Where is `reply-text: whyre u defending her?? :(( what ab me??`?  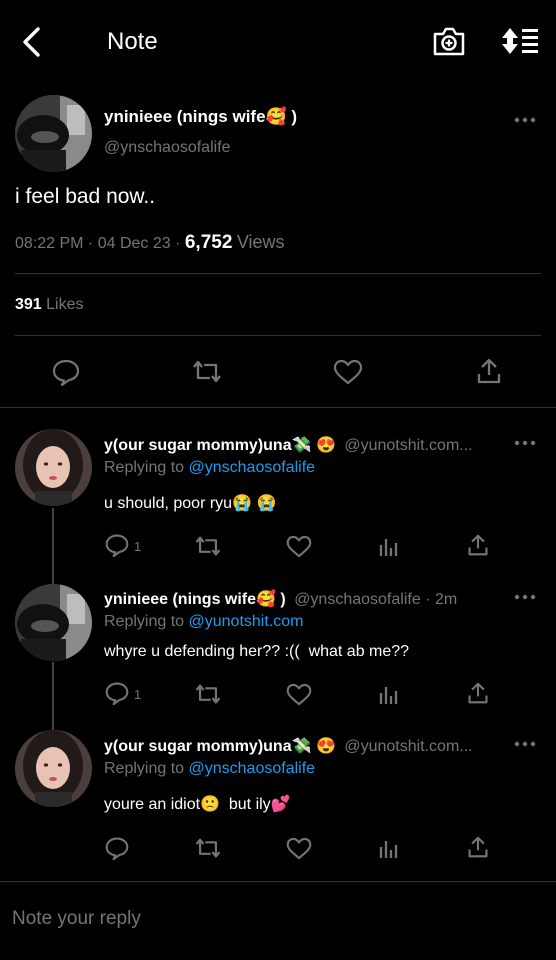 reply-text: whyre u defending her?? :(( what ab me?? is located at coordinates (257, 651).